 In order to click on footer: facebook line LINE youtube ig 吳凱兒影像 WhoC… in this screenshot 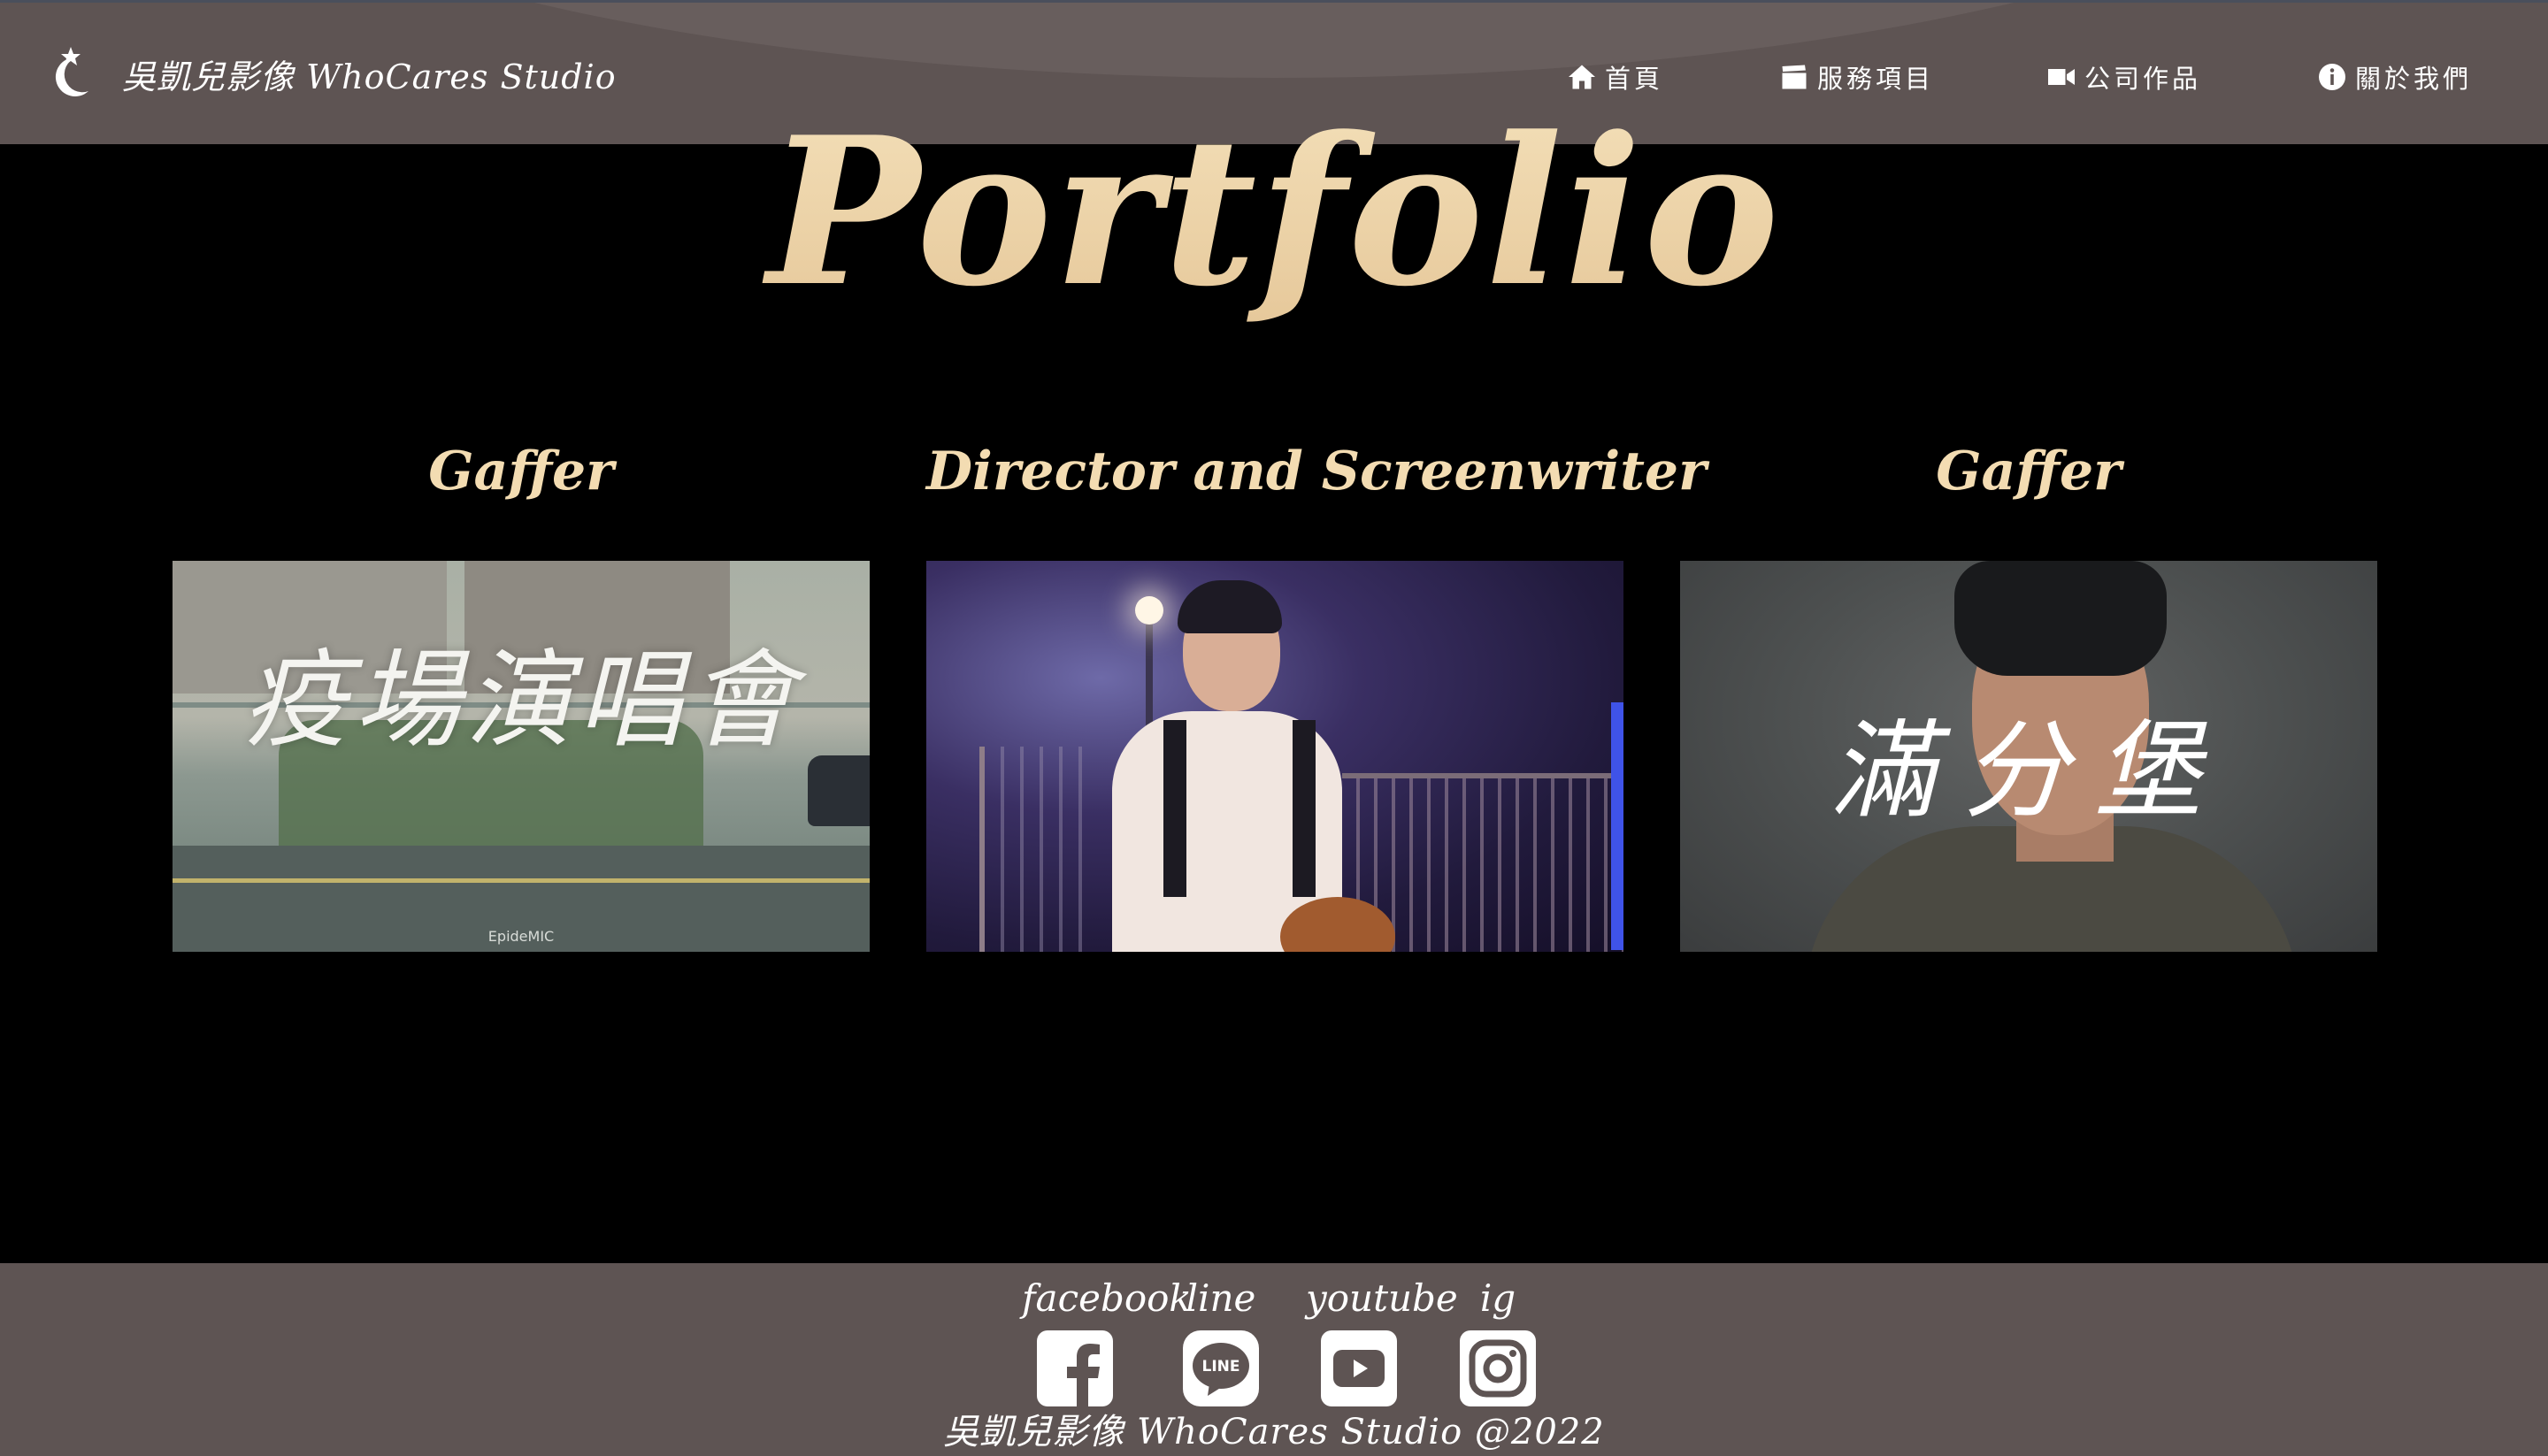, I will do `click(1274, 1359)`.